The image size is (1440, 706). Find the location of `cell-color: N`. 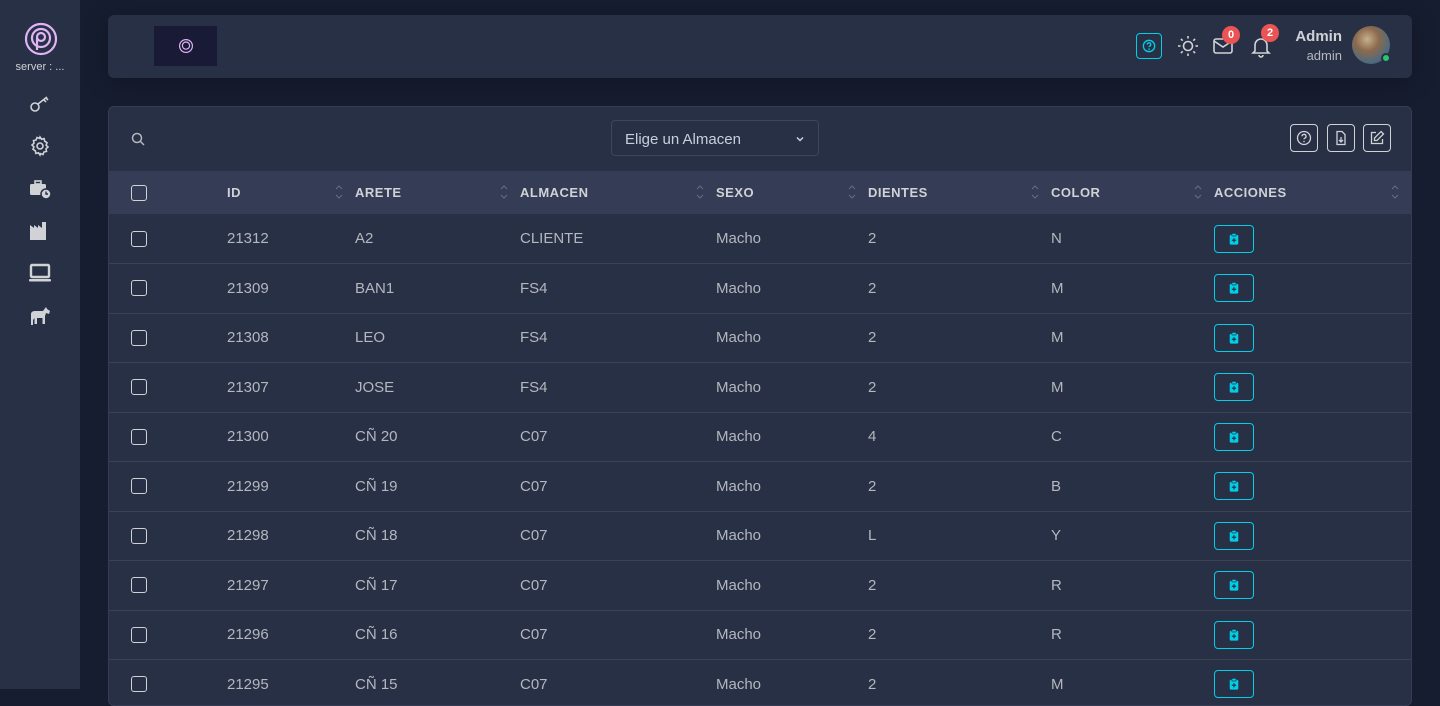

cell-color: N is located at coordinates (1132, 239).